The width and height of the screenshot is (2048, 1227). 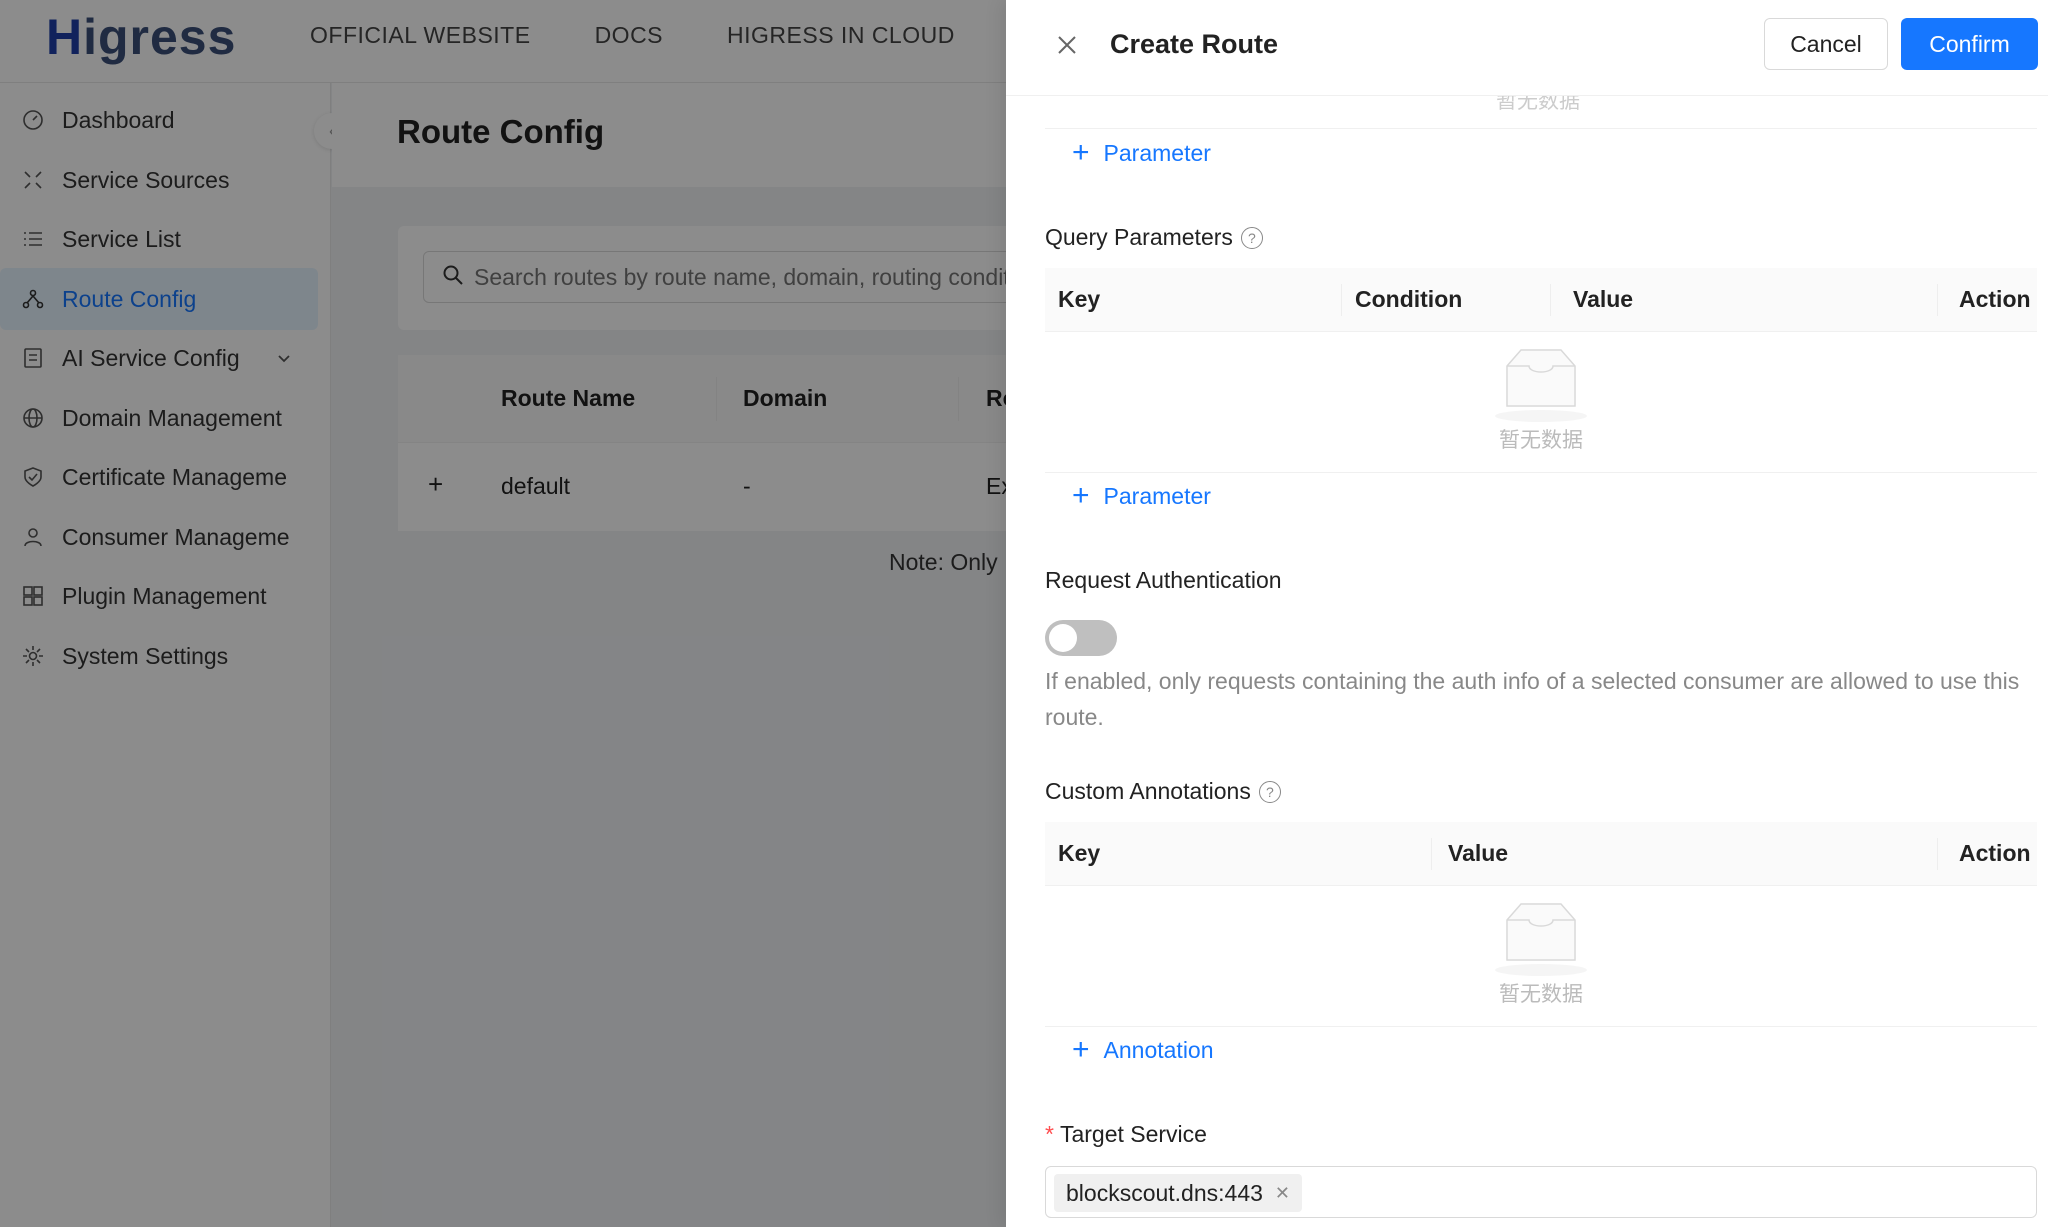 I want to click on confirm-button: Confirm, so click(x=1969, y=44).